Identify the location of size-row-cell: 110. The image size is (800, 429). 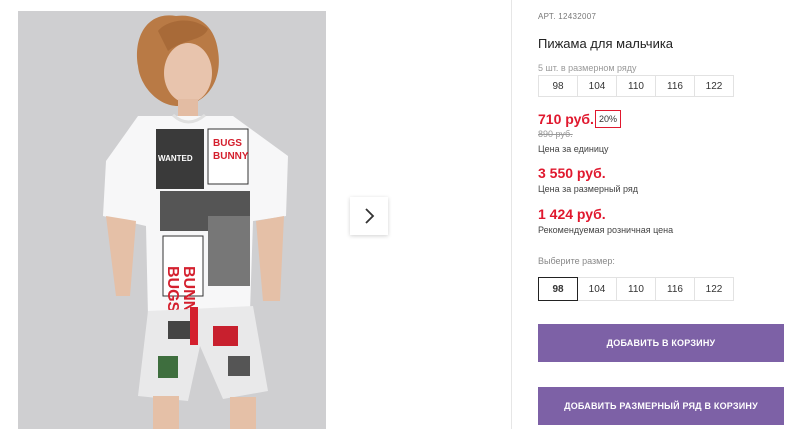
(636, 86).